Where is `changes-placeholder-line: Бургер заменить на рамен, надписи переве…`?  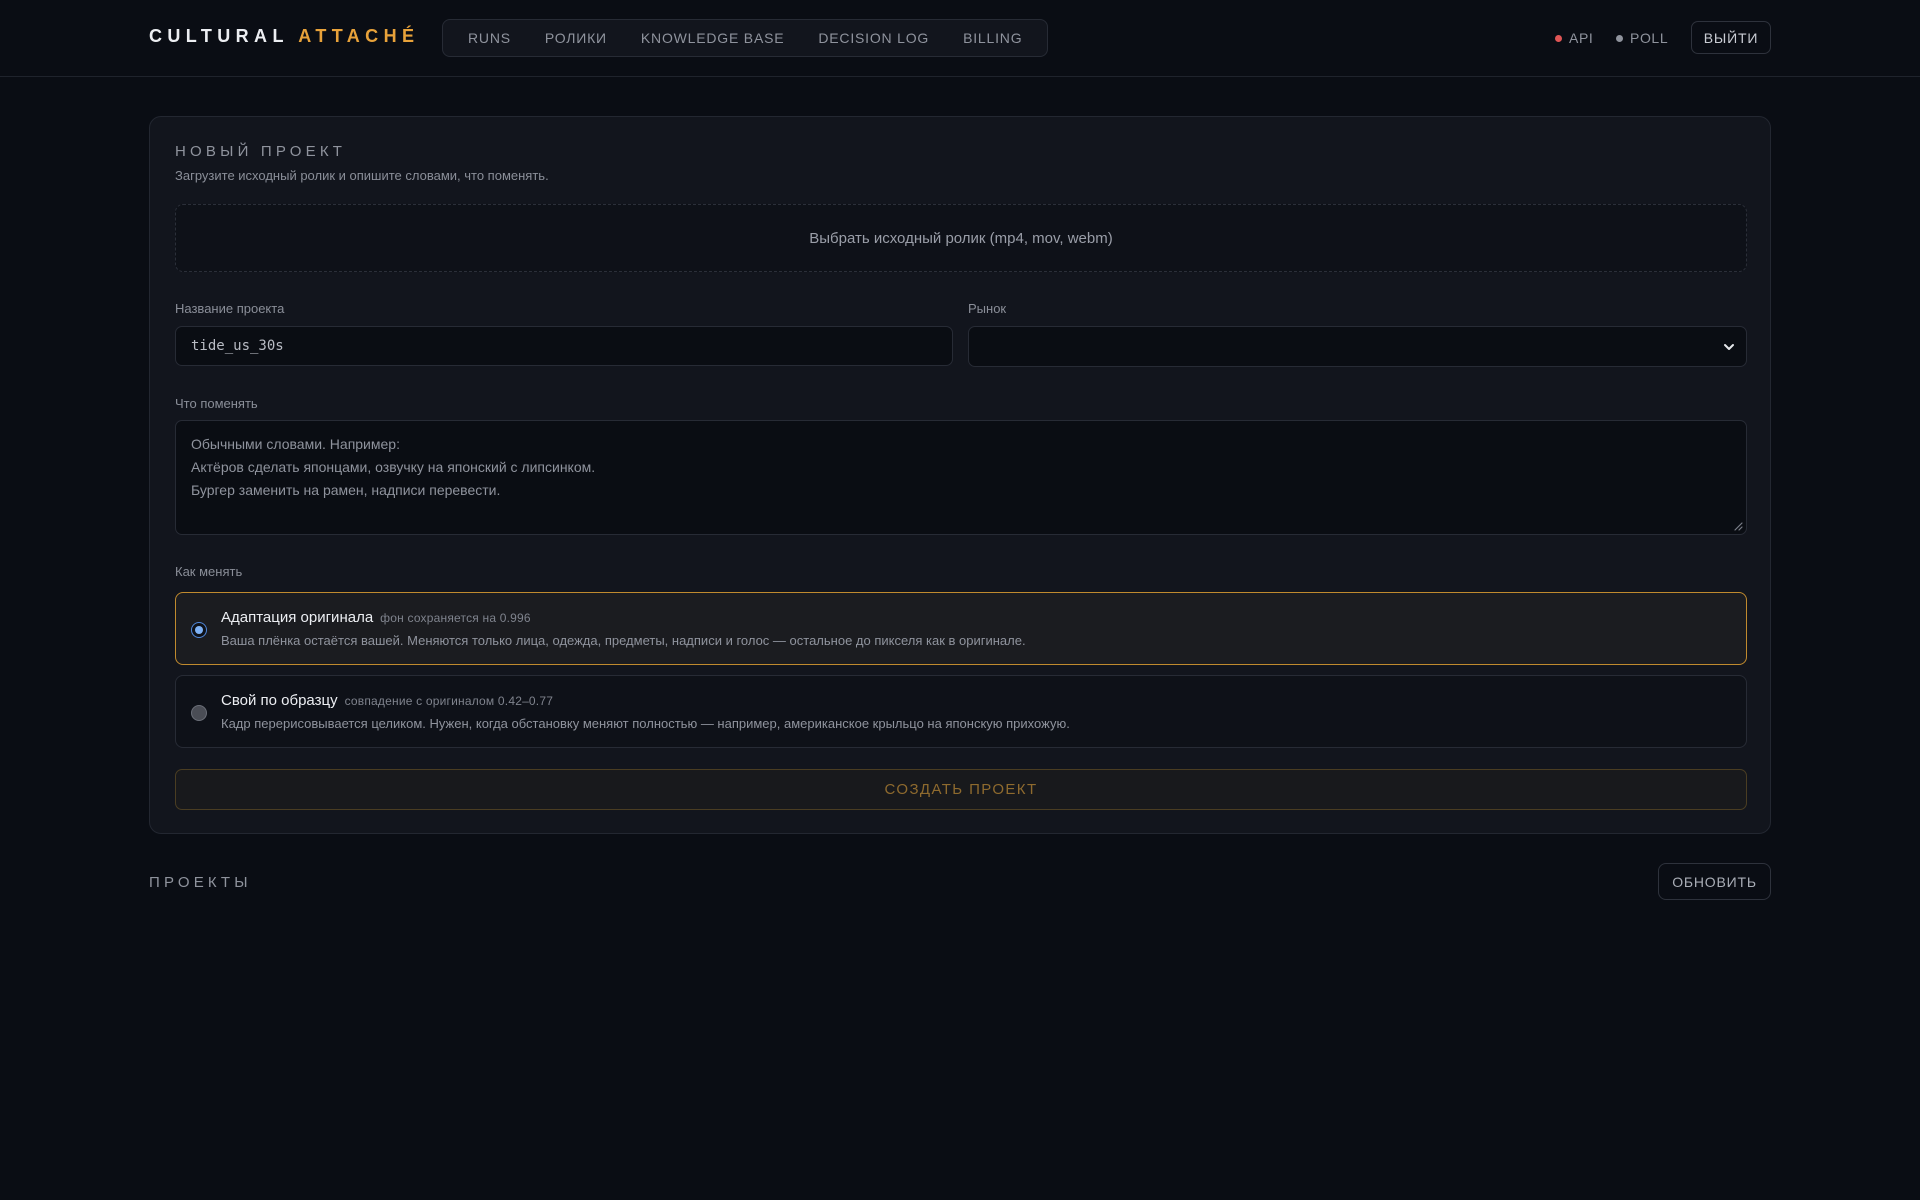
changes-placeholder-line: Бургер заменить на рамен, надписи переве… is located at coordinates (346, 490).